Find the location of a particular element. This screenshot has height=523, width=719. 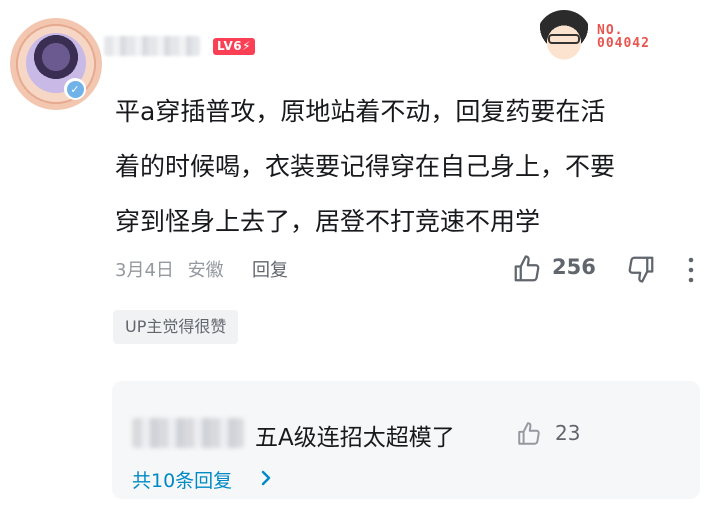

like-count: 256 is located at coordinates (574, 267).